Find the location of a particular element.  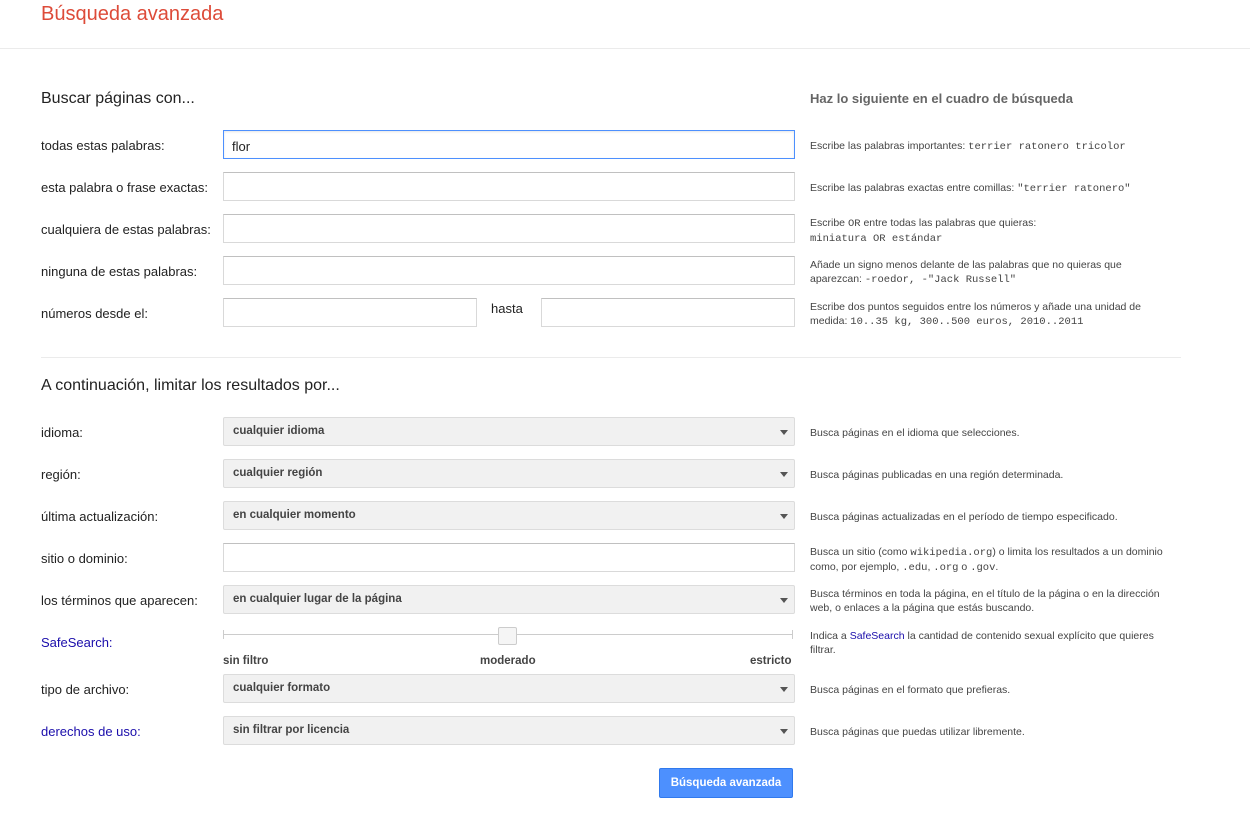

safesearch-label-off: sin filtro is located at coordinates (246, 661).